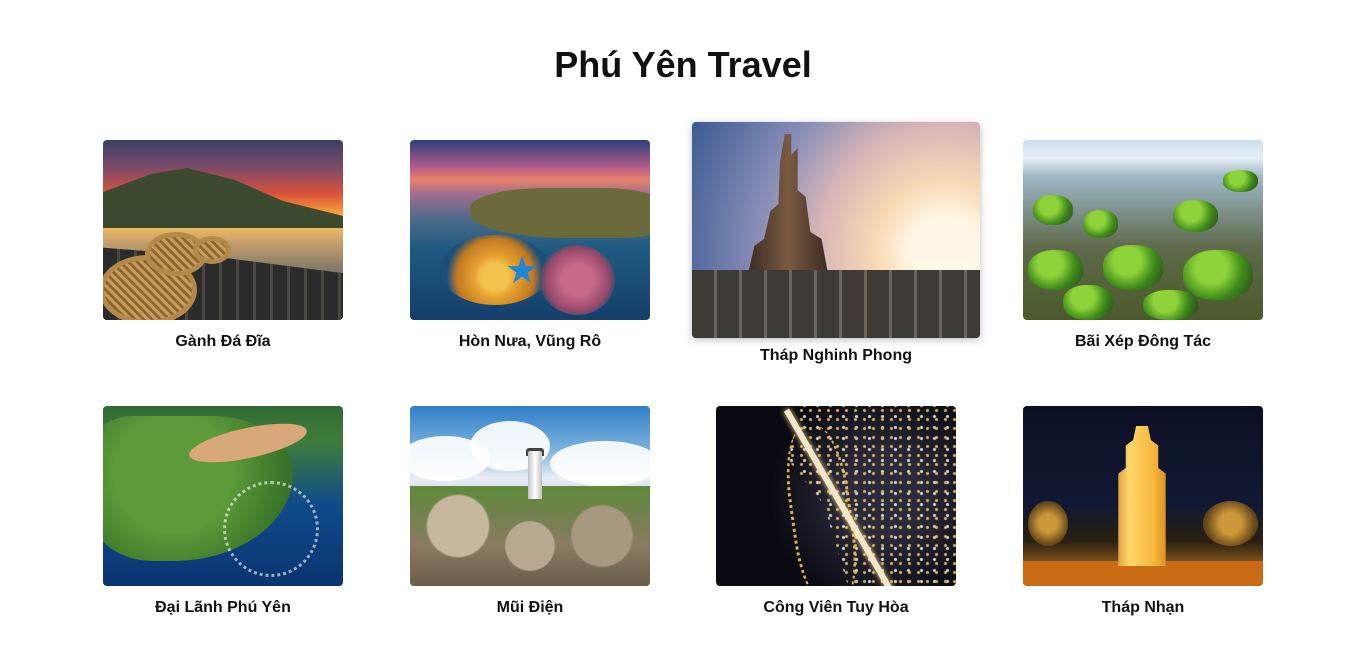  What do you see at coordinates (223, 342) in the screenshot?
I see `destination-name: Gành Đá Đĩa` at bounding box center [223, 342].